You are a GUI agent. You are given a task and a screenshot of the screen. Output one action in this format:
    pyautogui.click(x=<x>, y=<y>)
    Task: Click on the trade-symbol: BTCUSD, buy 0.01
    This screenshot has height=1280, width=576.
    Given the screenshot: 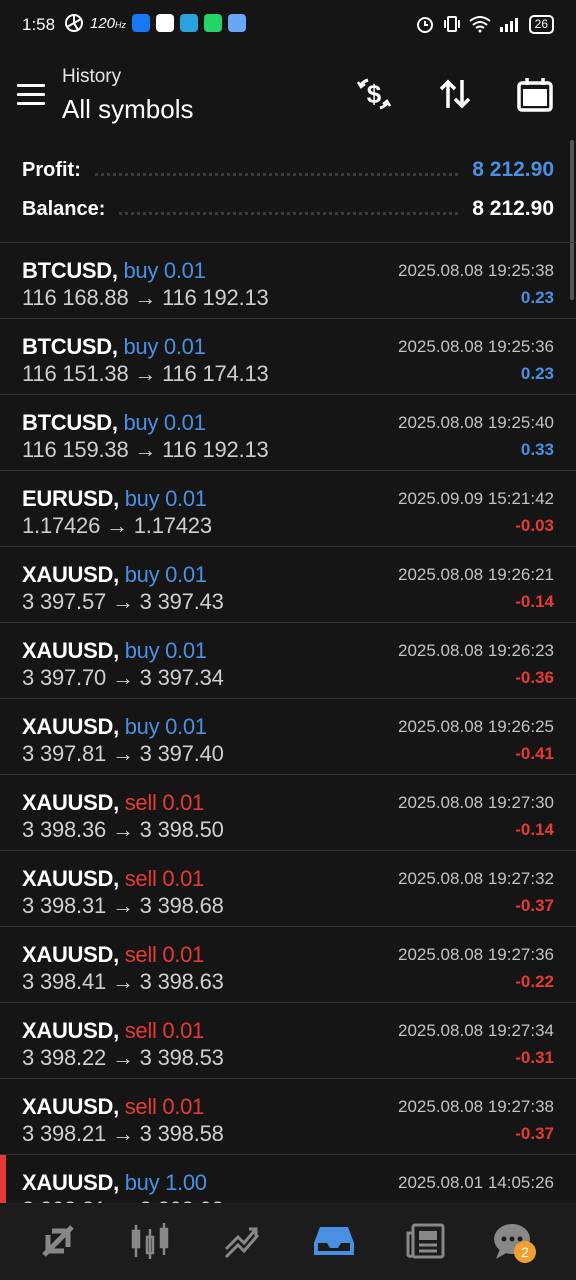 What is the action you would take?
    pyautogui.click(x=114, y=271)
    